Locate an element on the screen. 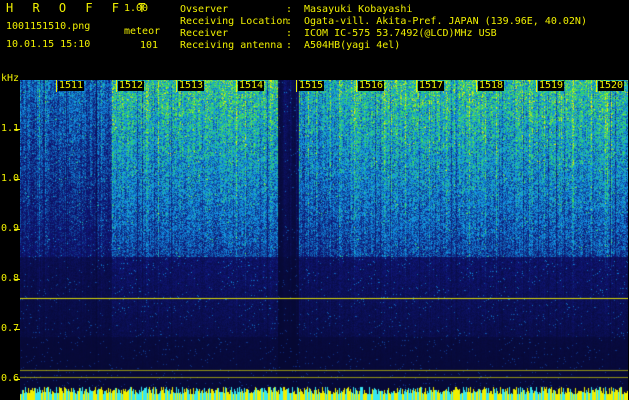  info-value-observer: Masayuki Kobayashi is located at coordinates (358, 9).